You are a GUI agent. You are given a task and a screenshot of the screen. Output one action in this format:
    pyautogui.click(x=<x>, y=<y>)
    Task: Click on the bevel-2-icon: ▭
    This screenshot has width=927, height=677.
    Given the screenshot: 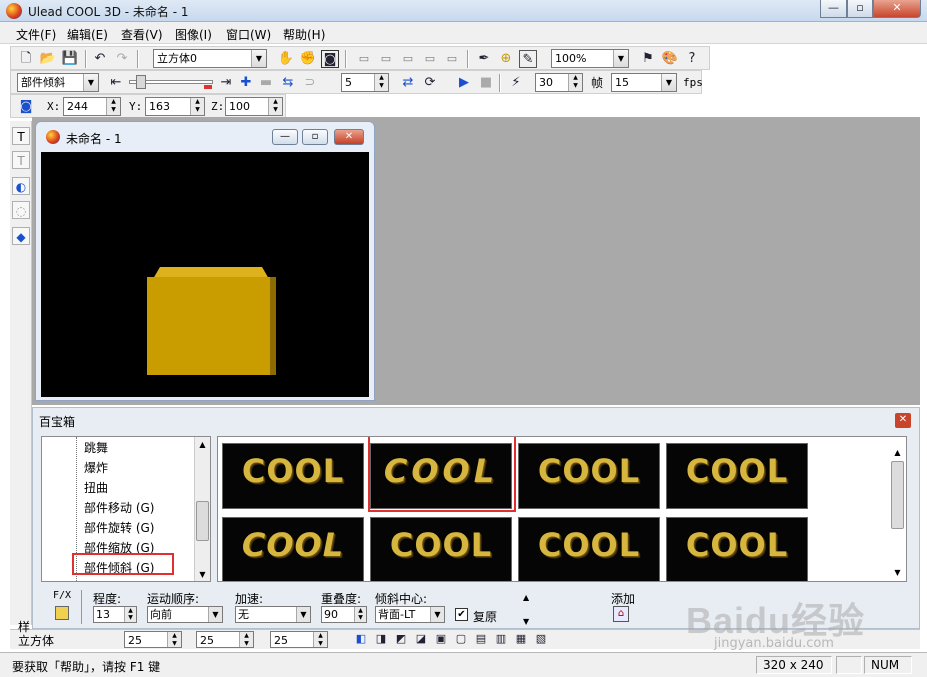 What is the action you would take?
    pyautogui.click(x=386, y=59)
    